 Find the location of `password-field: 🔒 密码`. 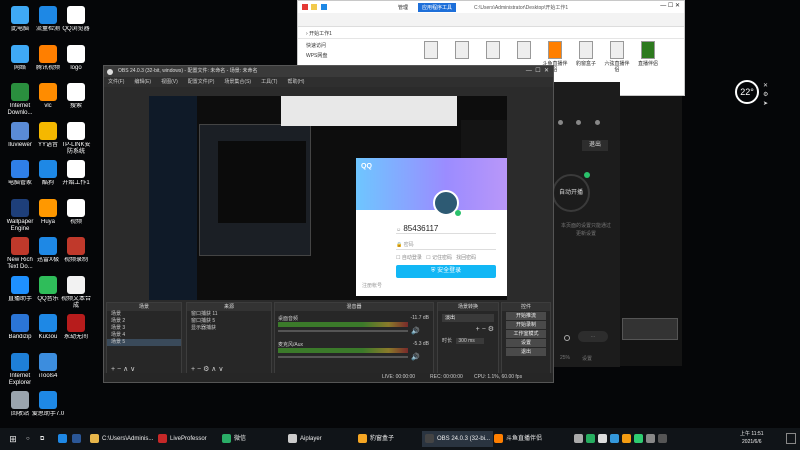

password-field: 🔒 密码 is located at coordinates (446, 245).